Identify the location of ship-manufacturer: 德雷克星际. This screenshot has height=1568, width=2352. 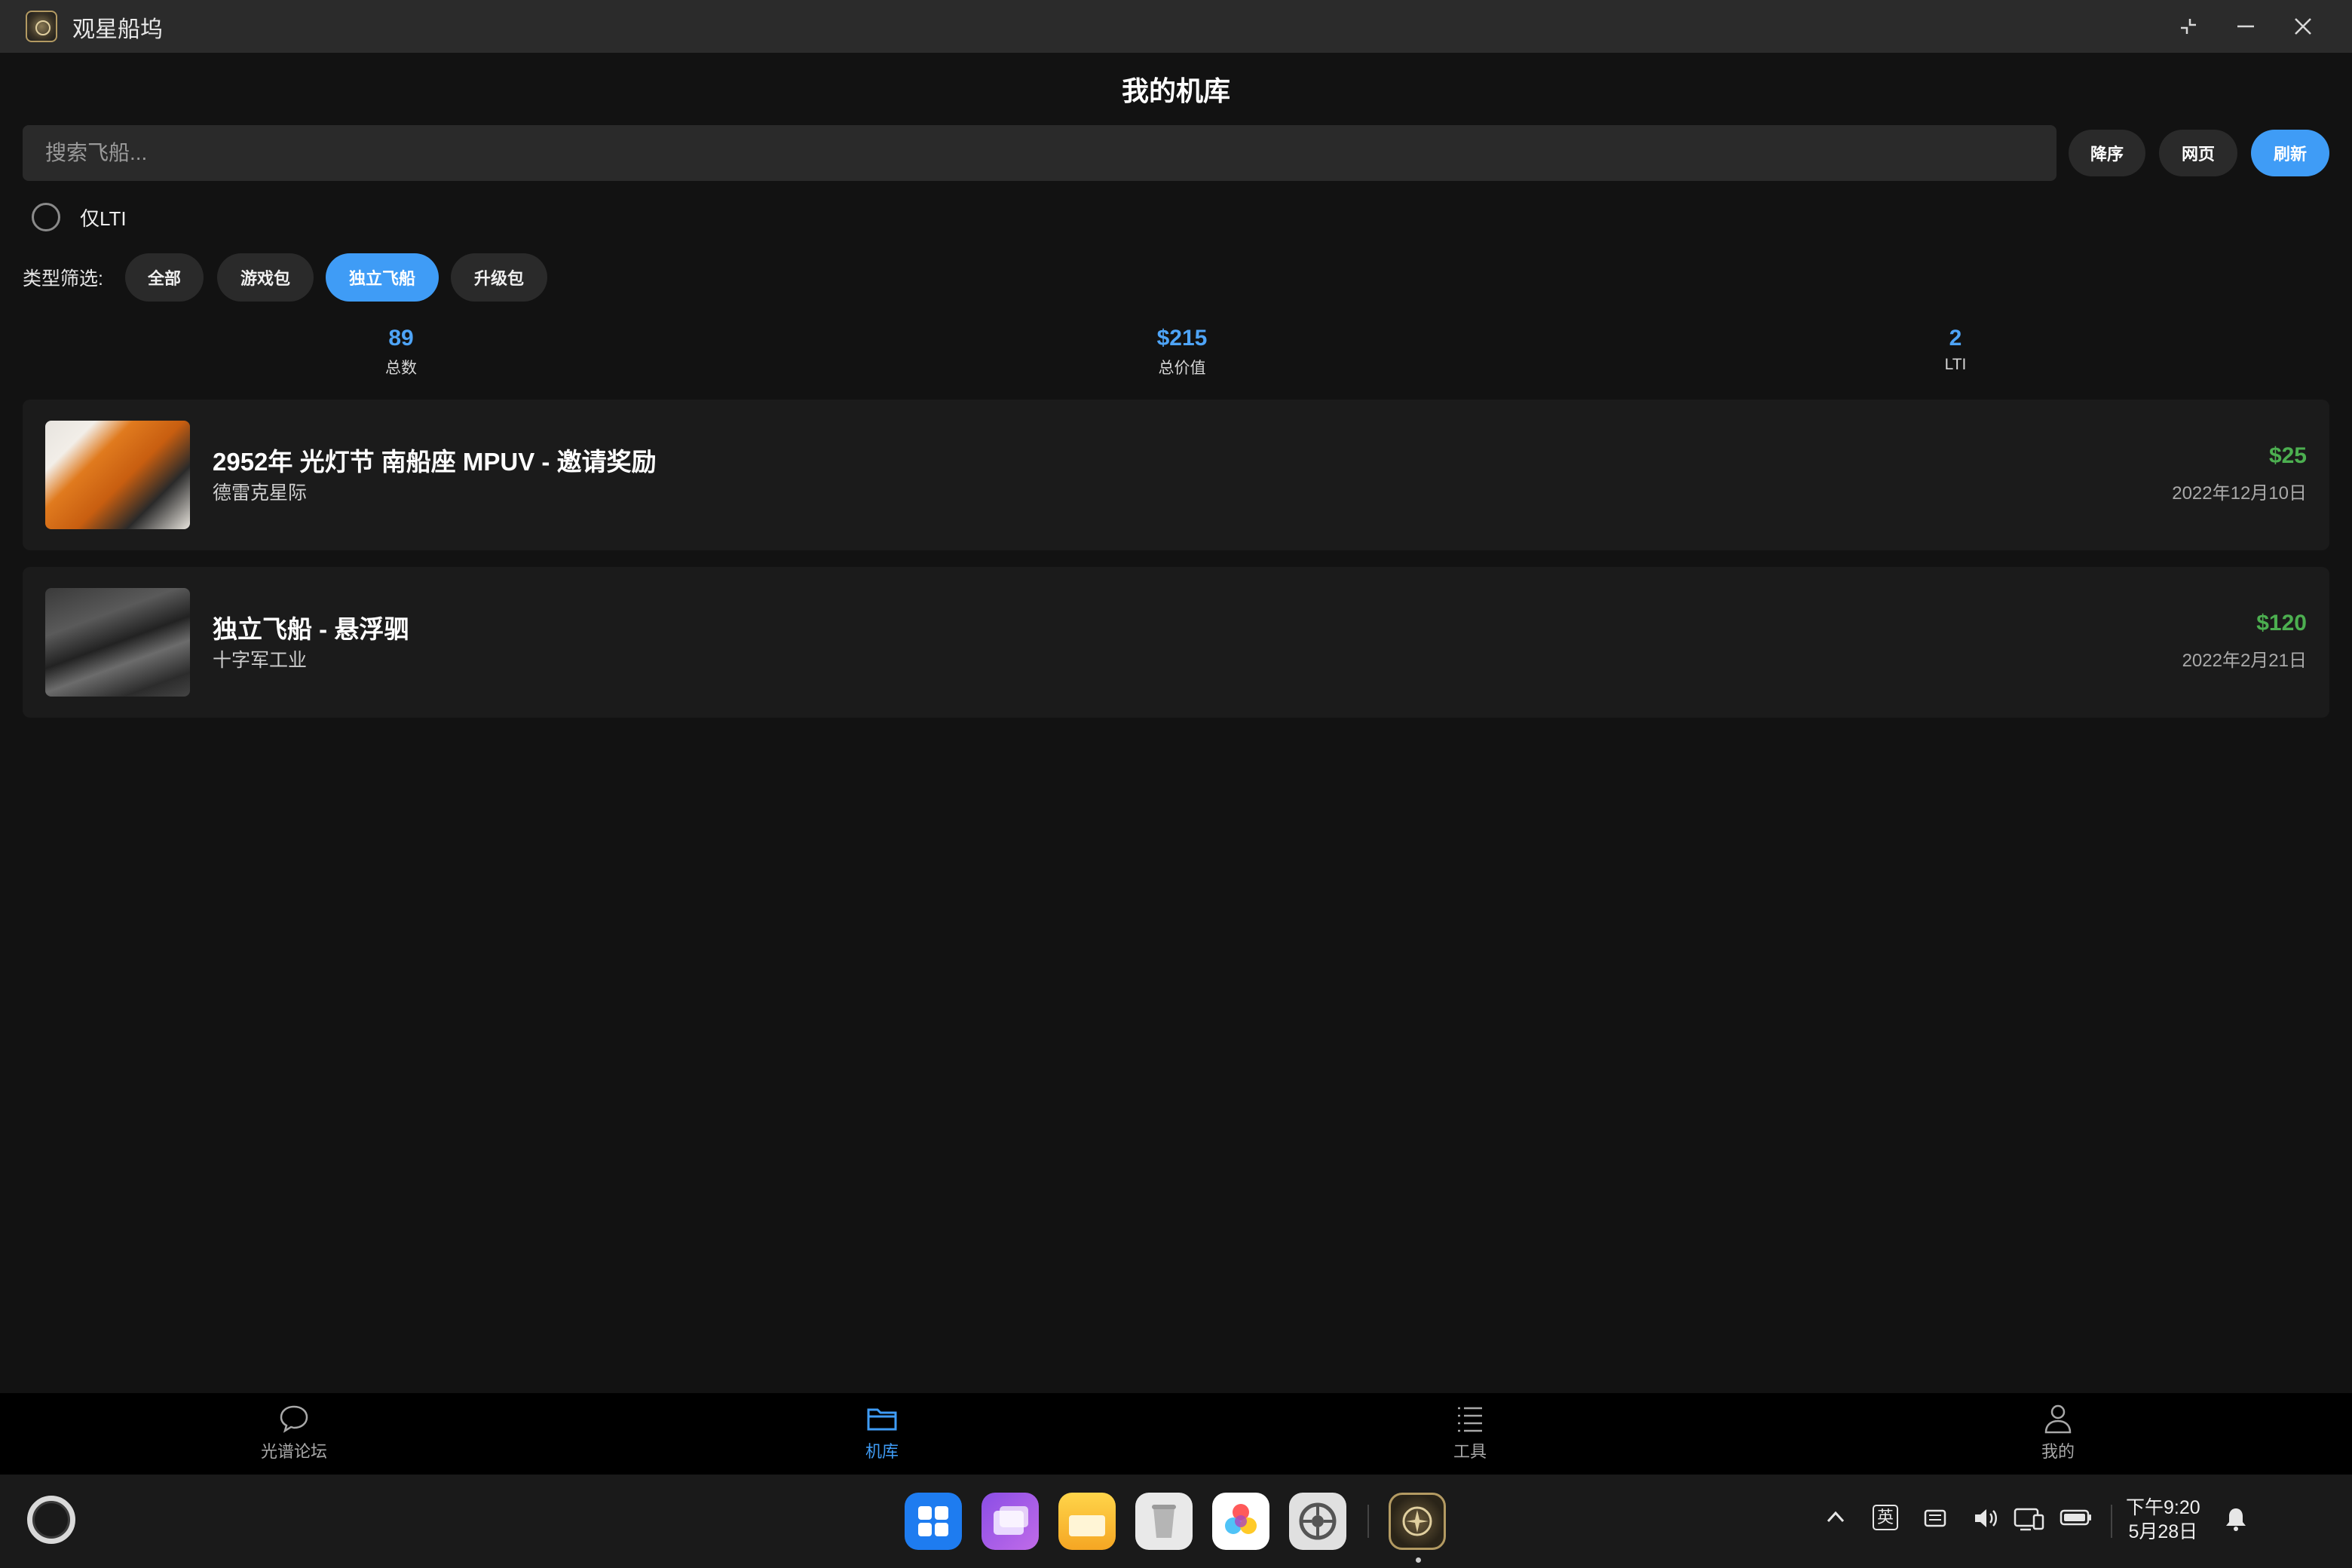
(260, 493).